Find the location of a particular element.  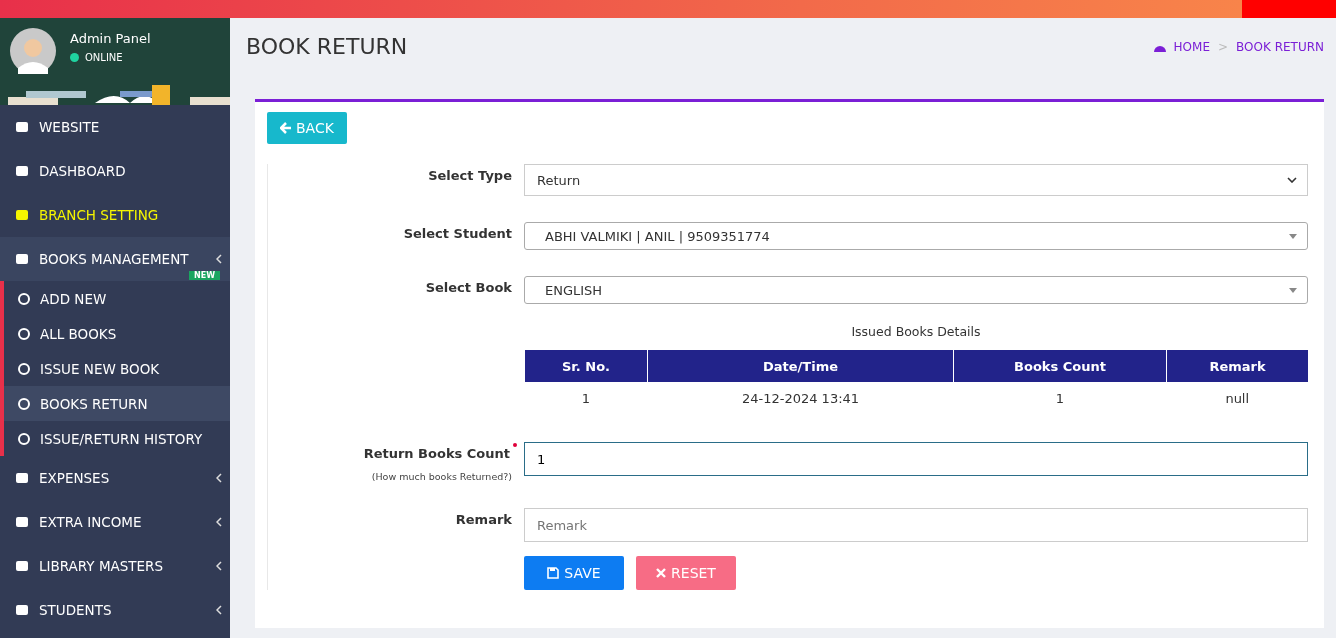

submenu-item: ISSUE NEW BOOK is located at coordinates (117, 368).